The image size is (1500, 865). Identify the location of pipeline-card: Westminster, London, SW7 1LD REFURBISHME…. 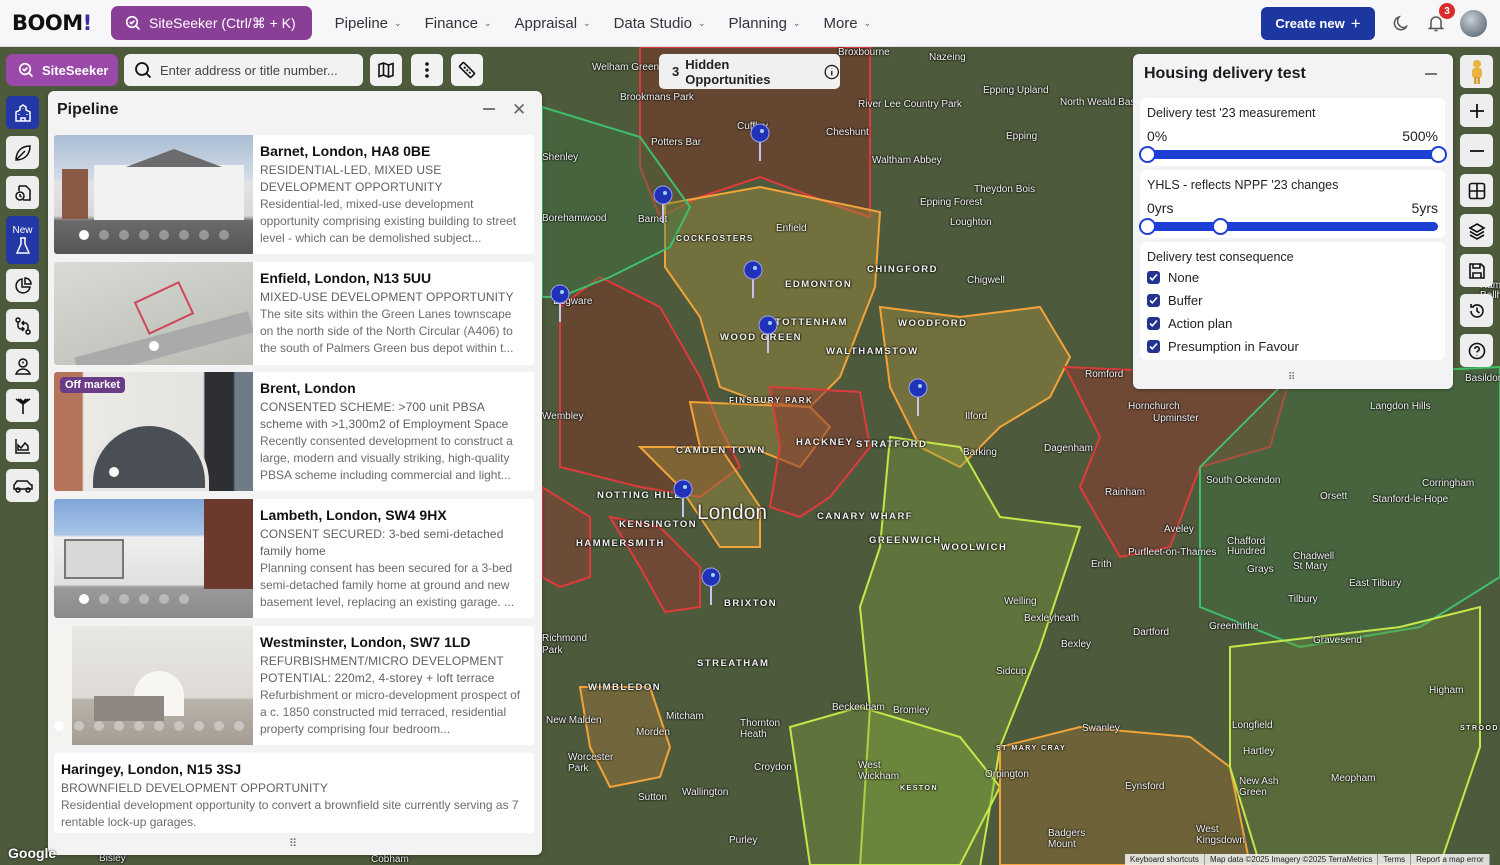
(294, 685).